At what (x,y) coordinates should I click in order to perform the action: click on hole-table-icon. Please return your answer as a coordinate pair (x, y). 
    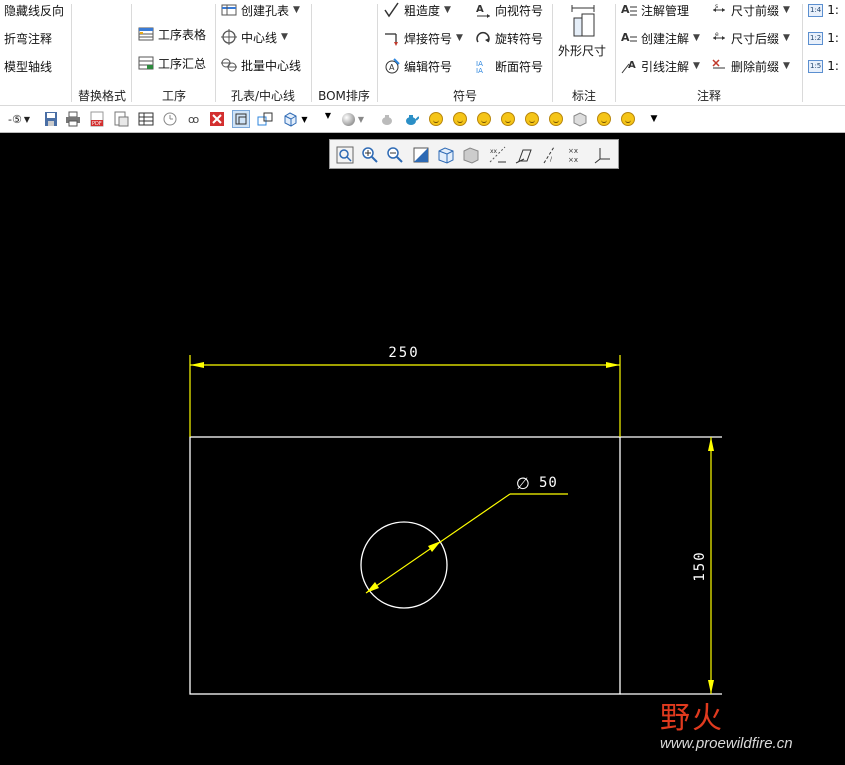
    Looking at the image, I should click on (229, 10).